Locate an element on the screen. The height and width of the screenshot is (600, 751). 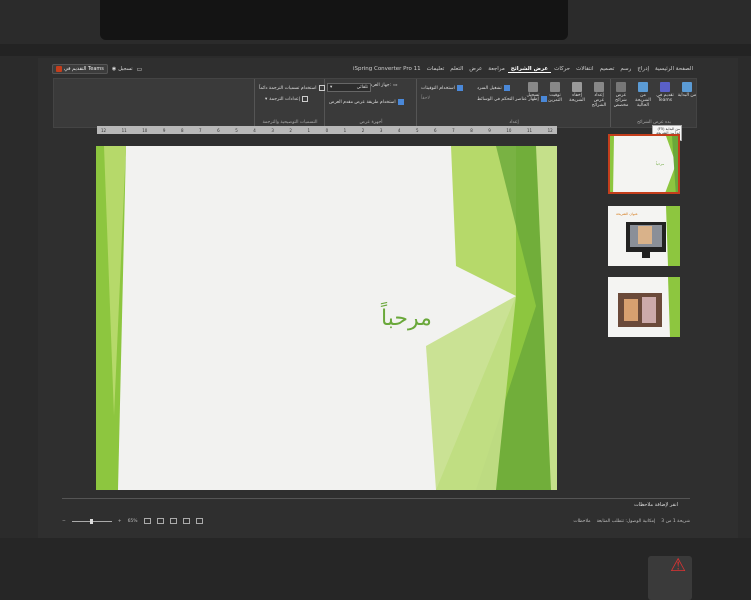
tab-slideshow: عرض الشرائح is located at coordinates (529, 69).